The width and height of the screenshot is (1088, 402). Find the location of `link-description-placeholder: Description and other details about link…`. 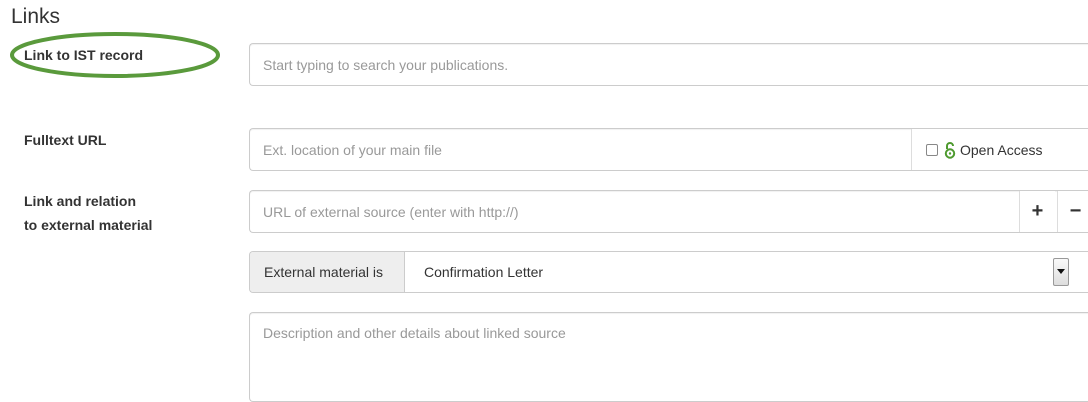

link-description-placeholder: Description and other details about link… is located at coordinates (414, 333).